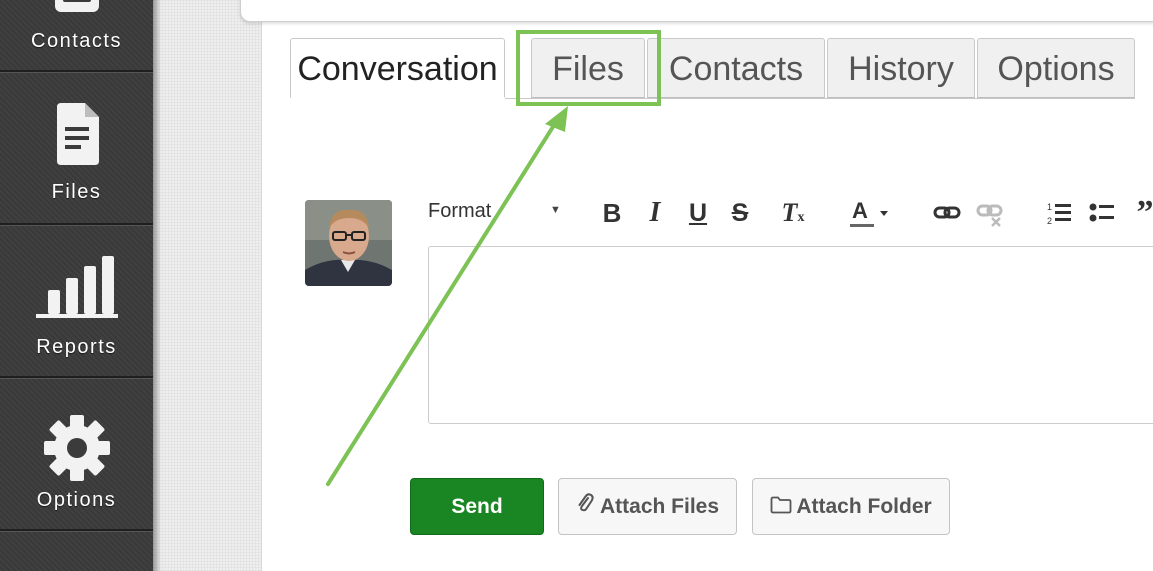 The height and width of the screenshot is (571, 1153). I want to click on send-button: Send, so click(477, 506).